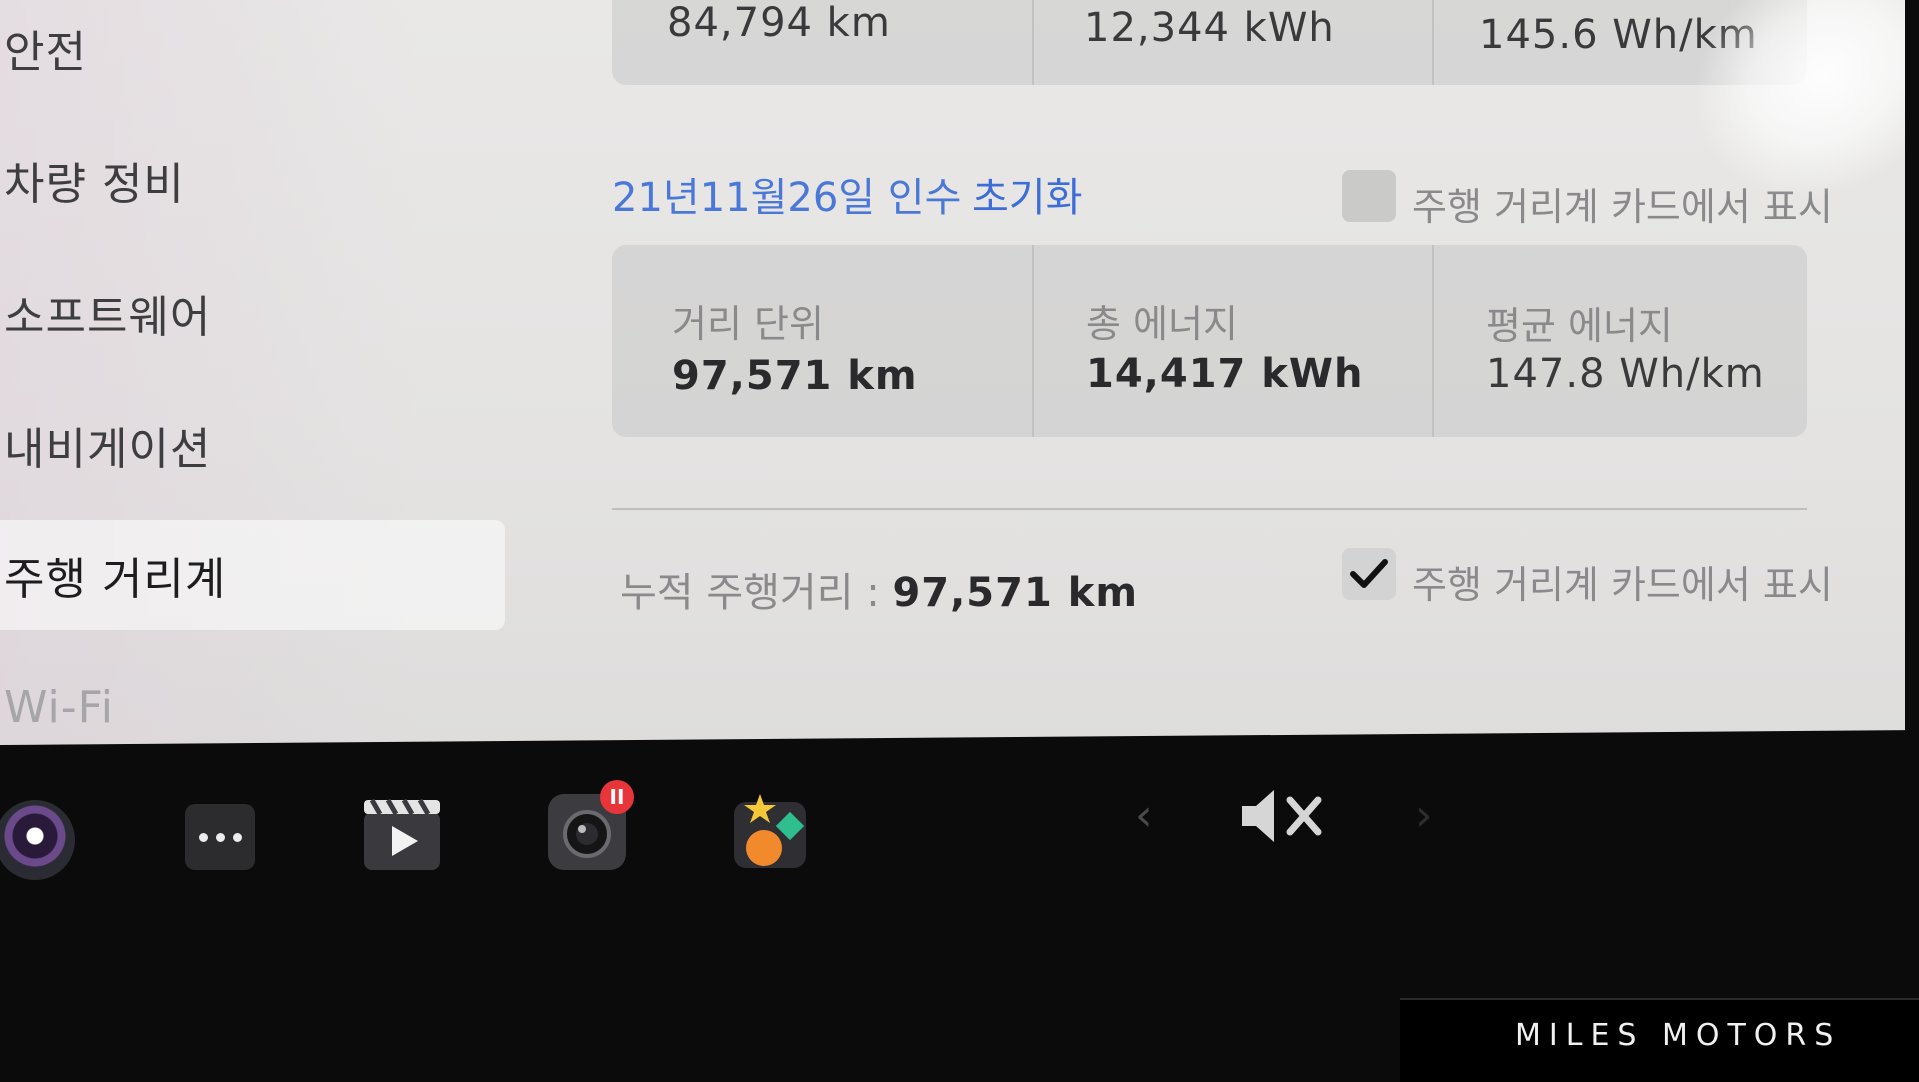  I want to click on sidebar-item-wifi: Wi-Fi, so click(252, 698).